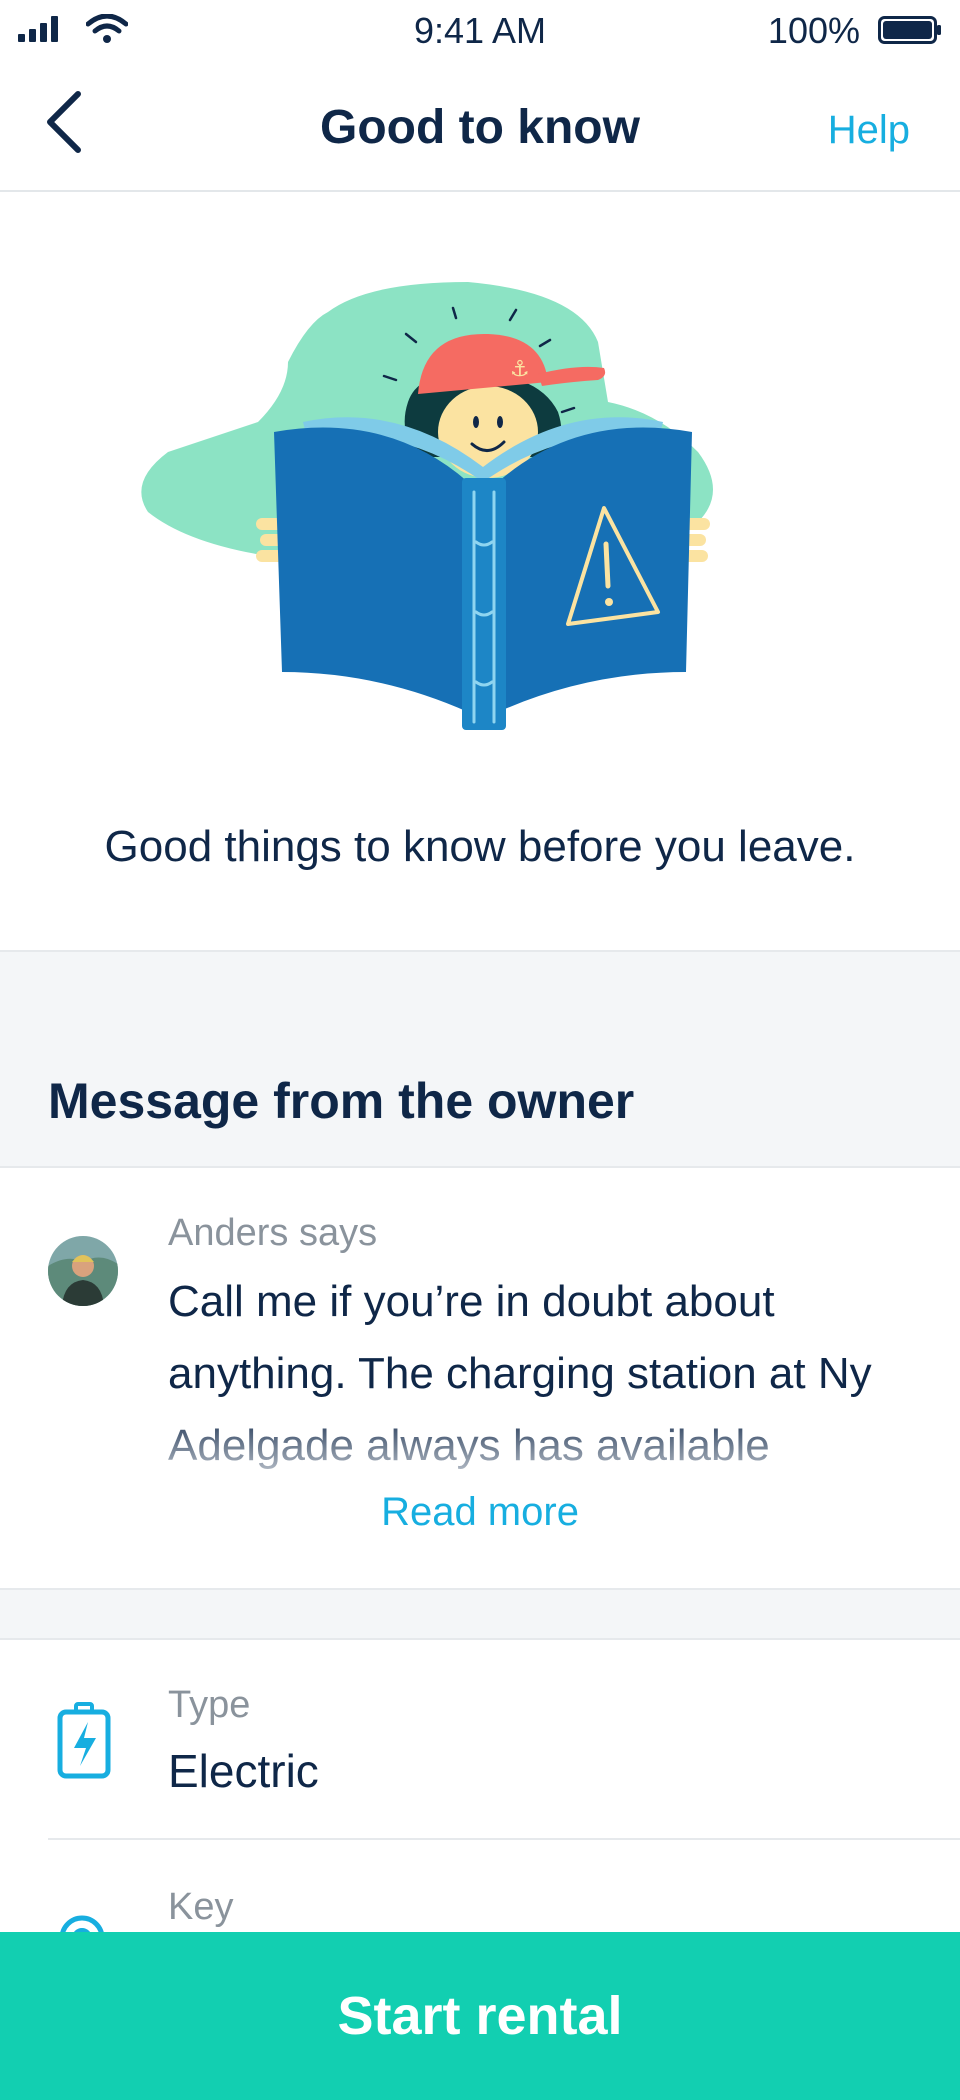  Describe the element at coordinates (427, 506) in the screenshot. I see `reading-book-illustration: ⚓` at that location.